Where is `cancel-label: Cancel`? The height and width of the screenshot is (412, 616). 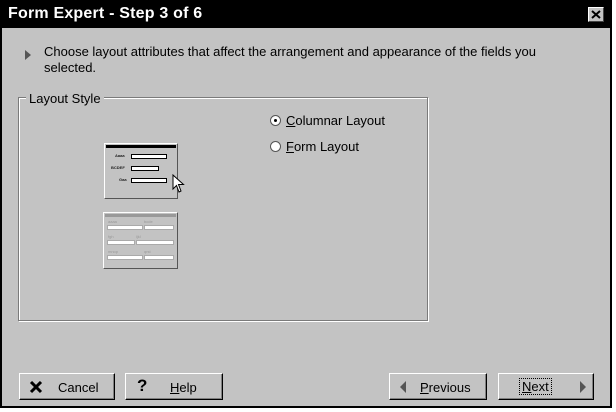
cancel-label: Cancel is located at coordinates (78, 387).